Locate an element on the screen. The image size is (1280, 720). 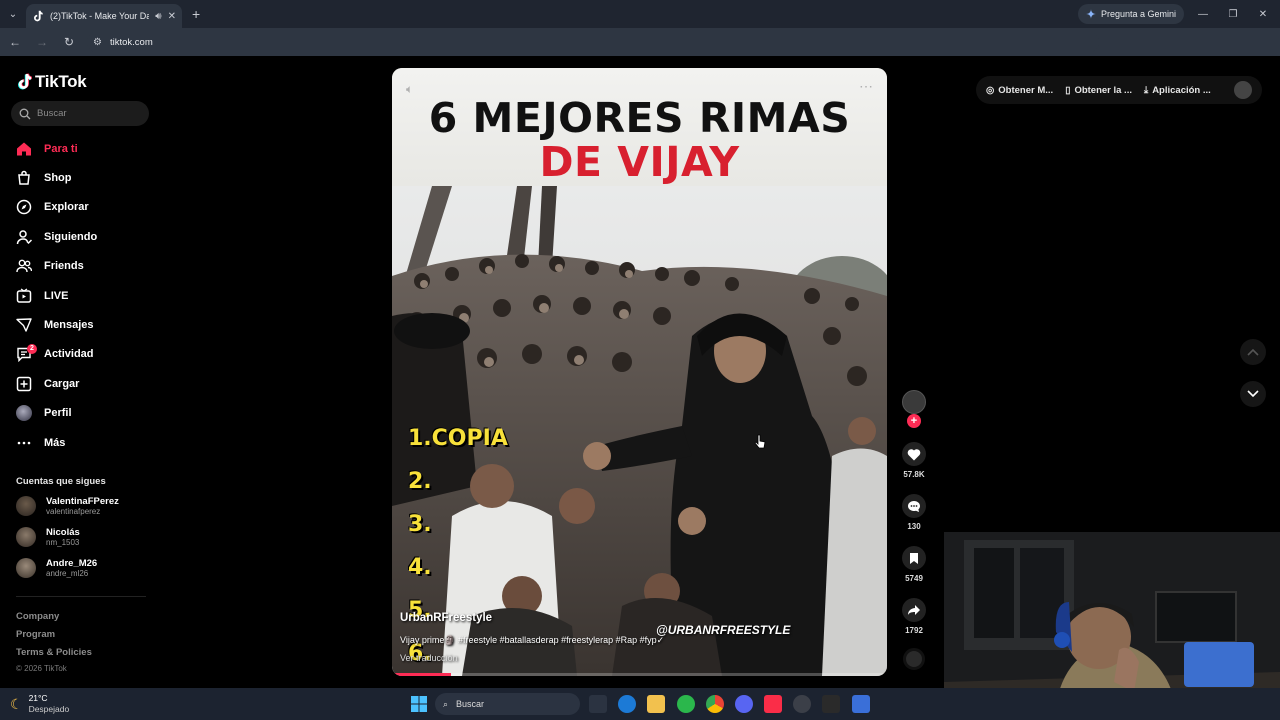
url-field: ⚙︎ tiktok.com is located at coordinates (593, 42).